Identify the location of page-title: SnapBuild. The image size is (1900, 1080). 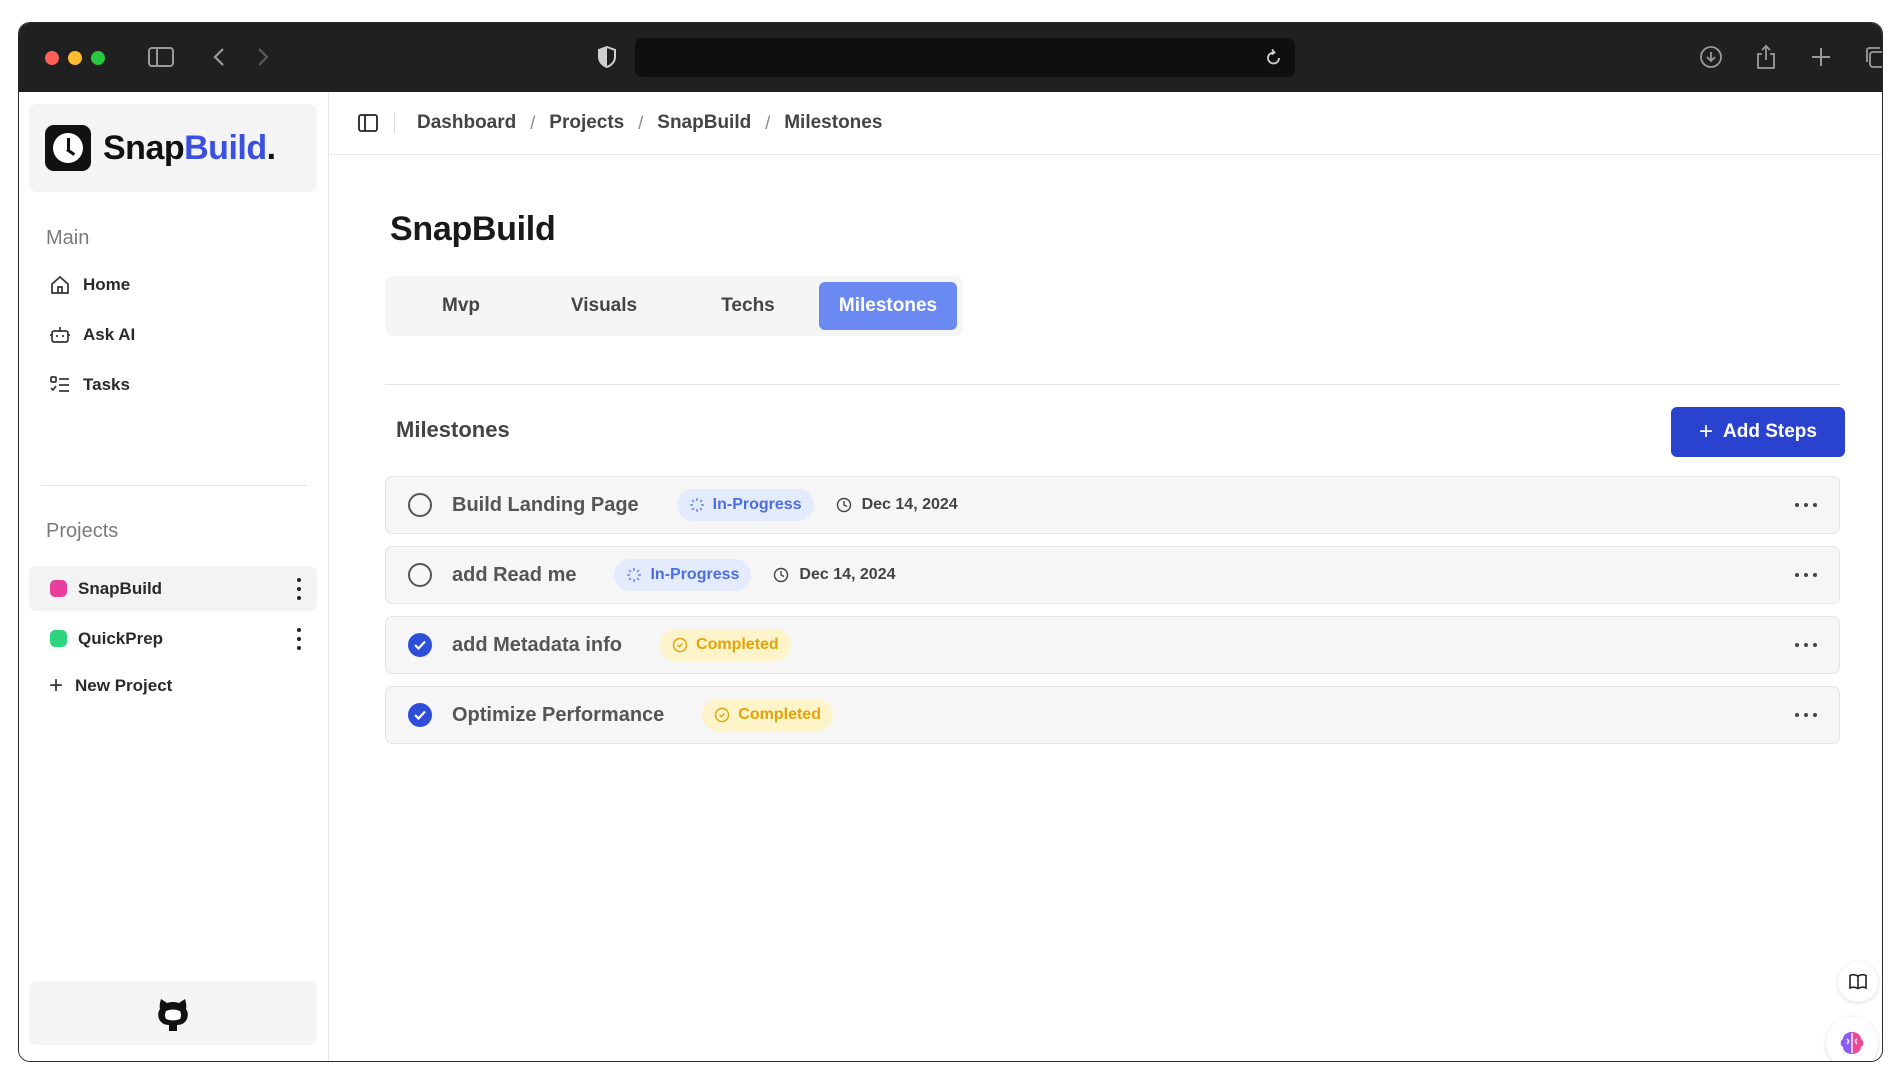
(473, 229).